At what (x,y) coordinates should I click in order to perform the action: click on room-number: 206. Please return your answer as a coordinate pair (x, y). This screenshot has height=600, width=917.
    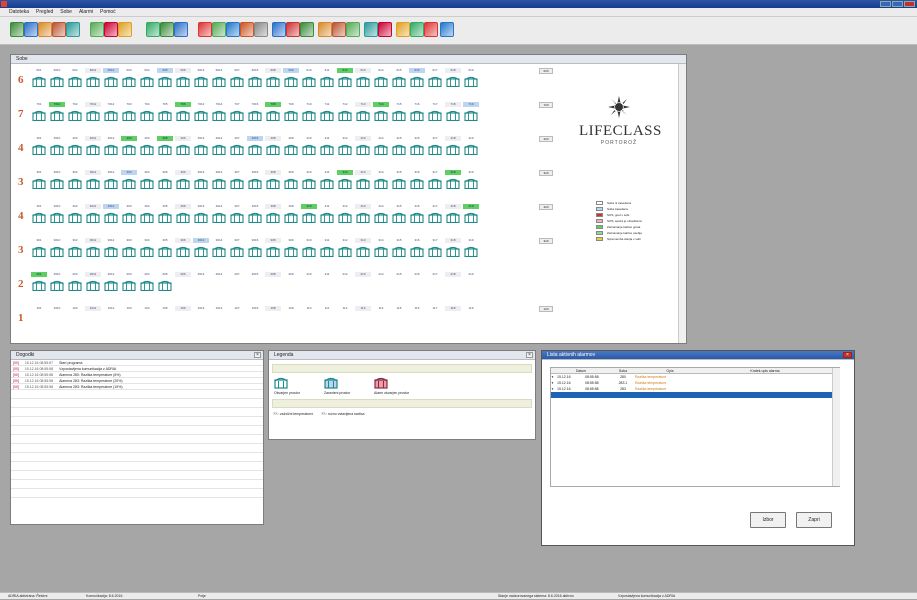
    Looking at the image, I should click on (183, 274).